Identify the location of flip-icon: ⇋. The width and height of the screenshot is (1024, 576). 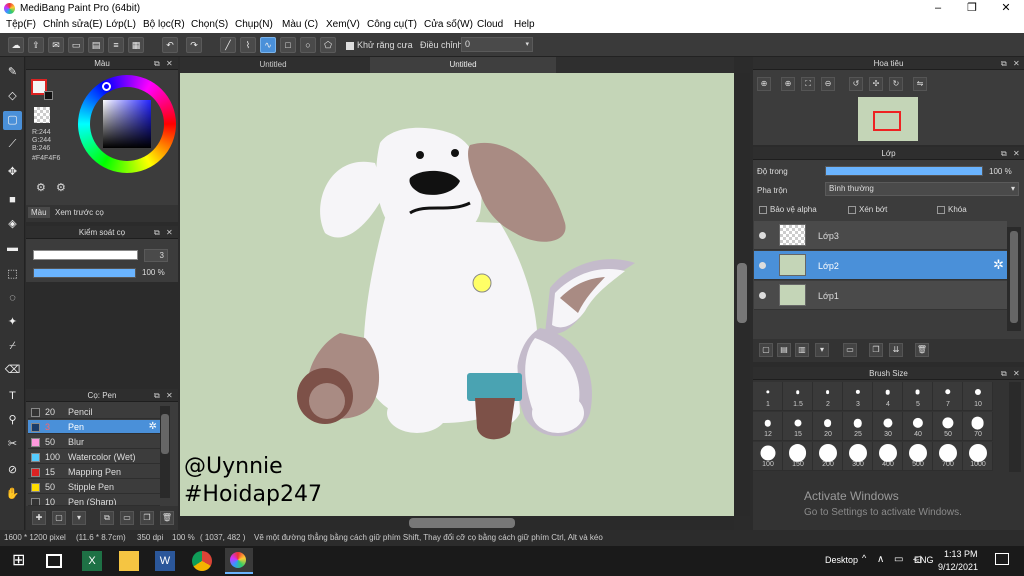
(920, 84).